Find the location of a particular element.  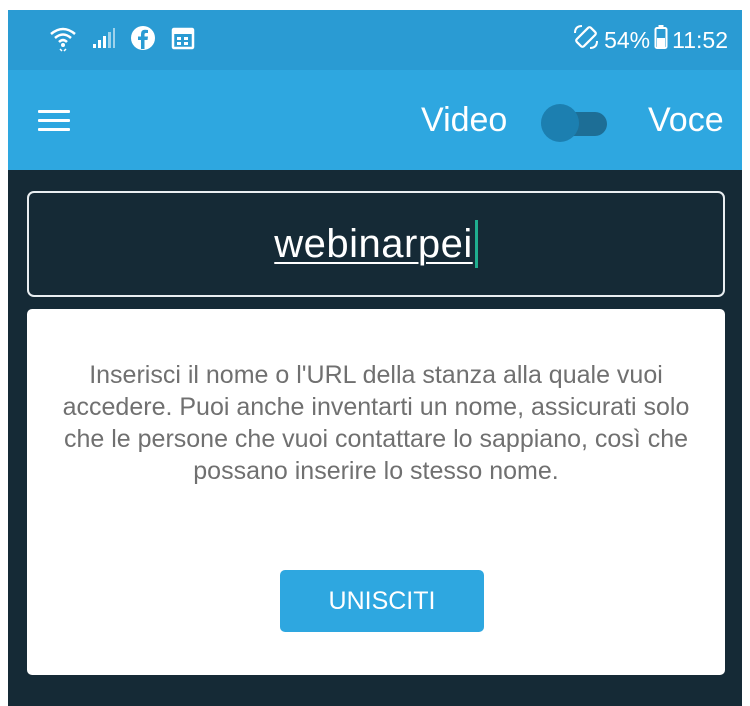

voice-mode-label: Voce is located at coordinates (686, 120).